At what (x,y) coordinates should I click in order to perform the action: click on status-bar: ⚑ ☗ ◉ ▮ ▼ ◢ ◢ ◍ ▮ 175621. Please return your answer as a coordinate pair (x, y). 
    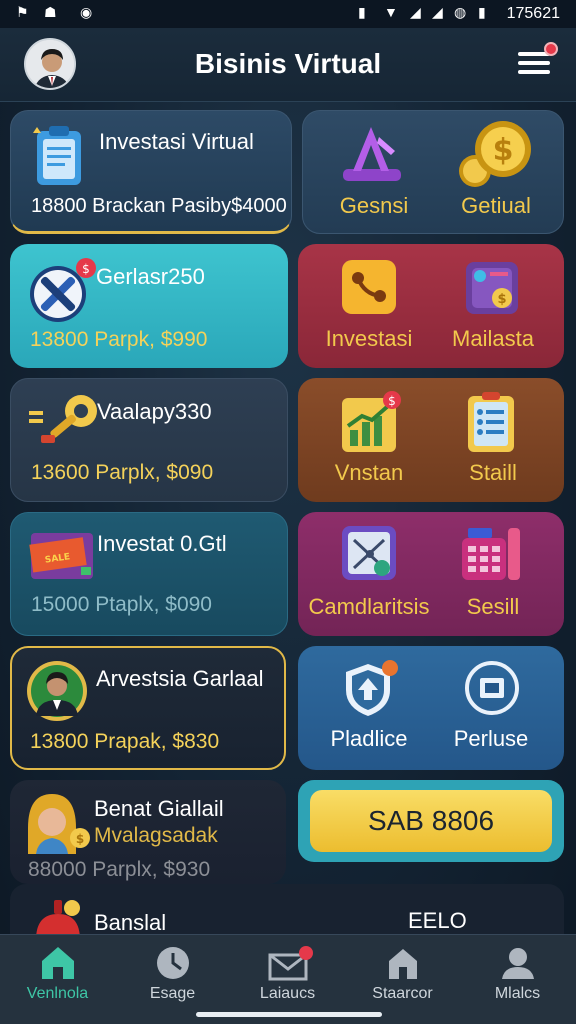
    Looking at the image, I should click on (288, 14).